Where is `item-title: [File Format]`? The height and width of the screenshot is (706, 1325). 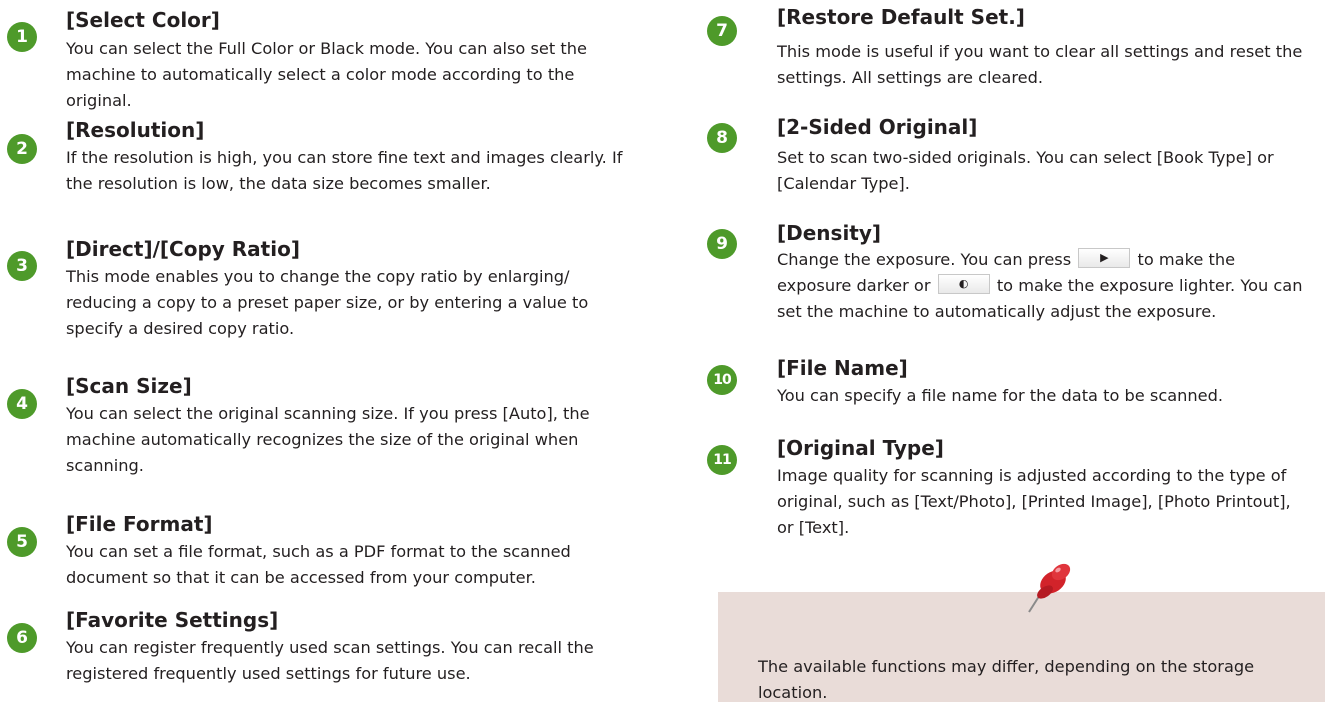 item-title: [File Format] is located at coordinates (139, 524).